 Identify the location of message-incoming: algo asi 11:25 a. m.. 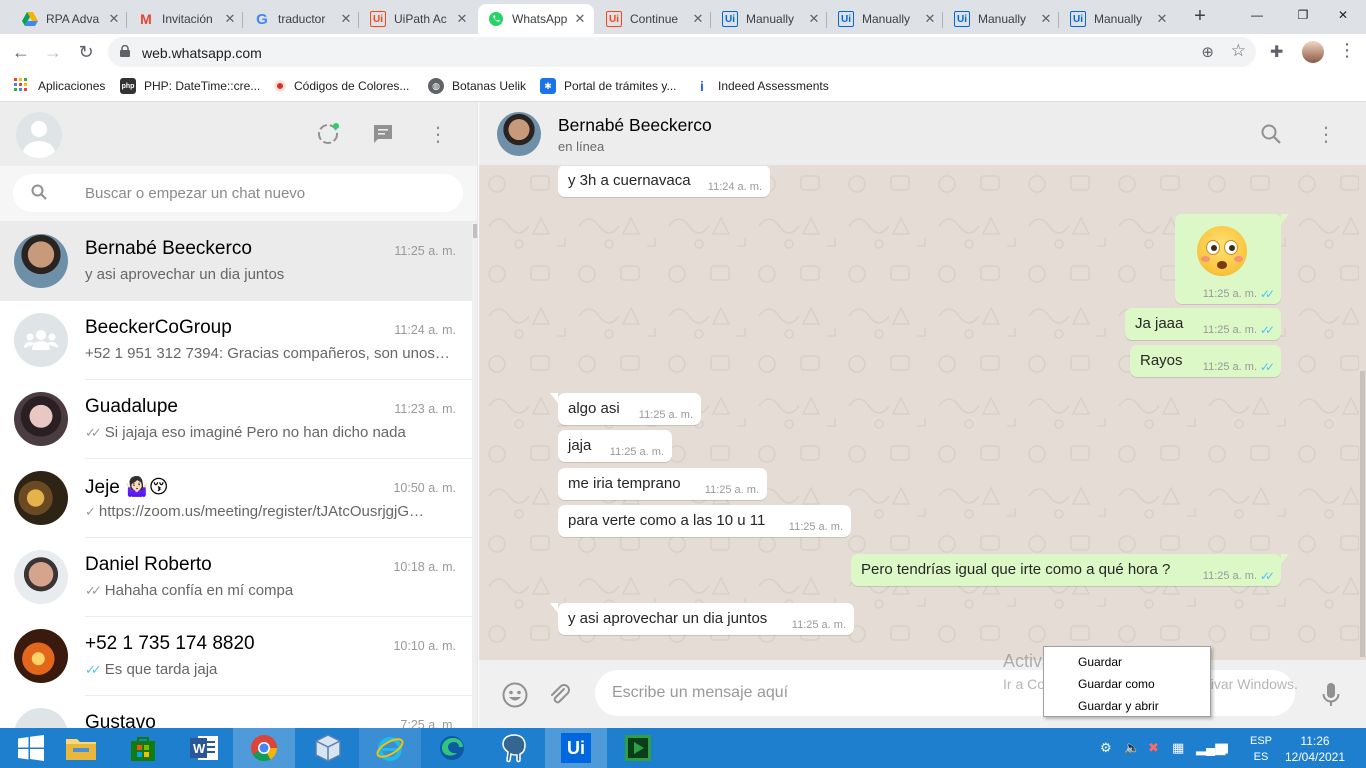
(625, 409).